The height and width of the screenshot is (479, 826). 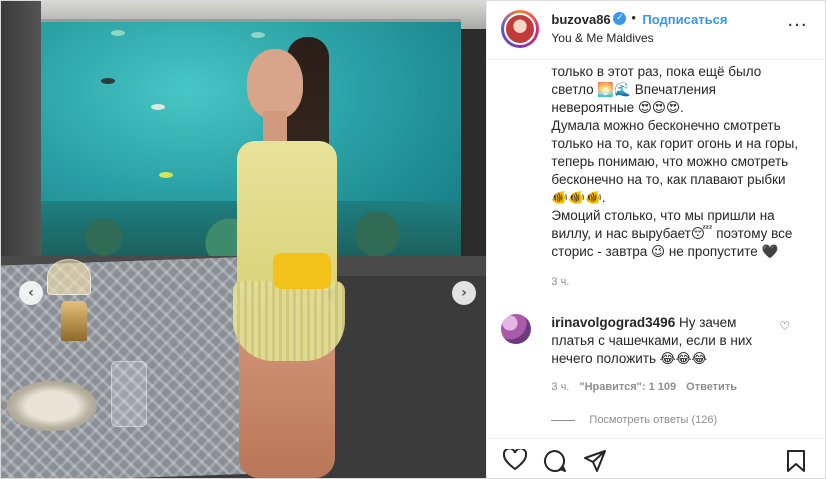 What do you see at coordinates (289, 321) in the screenshot?
I see `lace-skirt` at bounding box center [289, 321].